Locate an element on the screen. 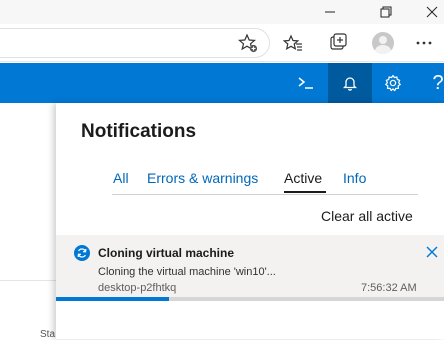 The width and height of the screenshot is (444, 340). azure-top-bar: ? is located at coordinates (222, 83).